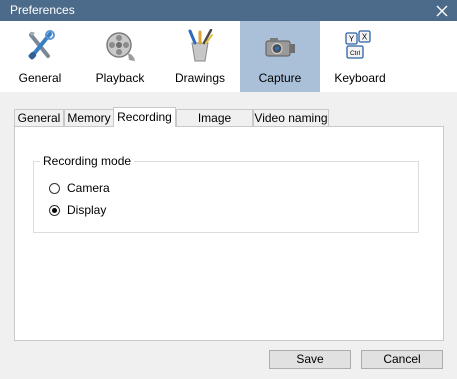 This screenshot has width=457, height=379. What do you see at coordinates (40, 78) in the screenshot?
I see `toolbar-item-label: General` at bounding box center [40, 78].